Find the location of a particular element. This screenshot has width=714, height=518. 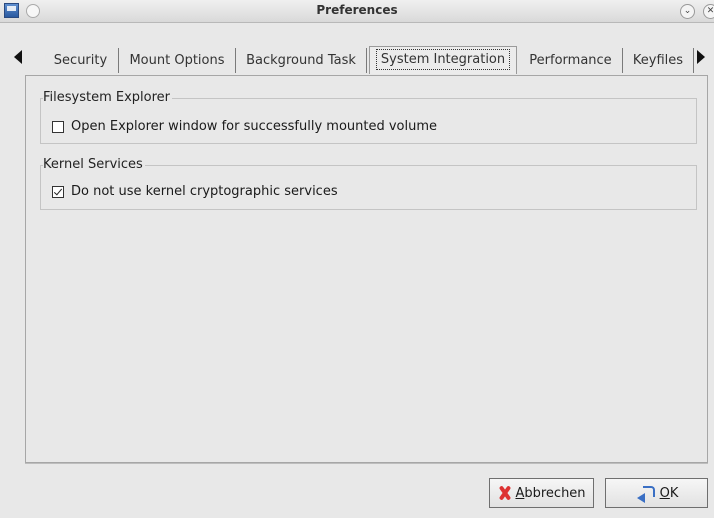

title-bar: Preferences ⌄ ✕ is located at coordinates (357, 11).